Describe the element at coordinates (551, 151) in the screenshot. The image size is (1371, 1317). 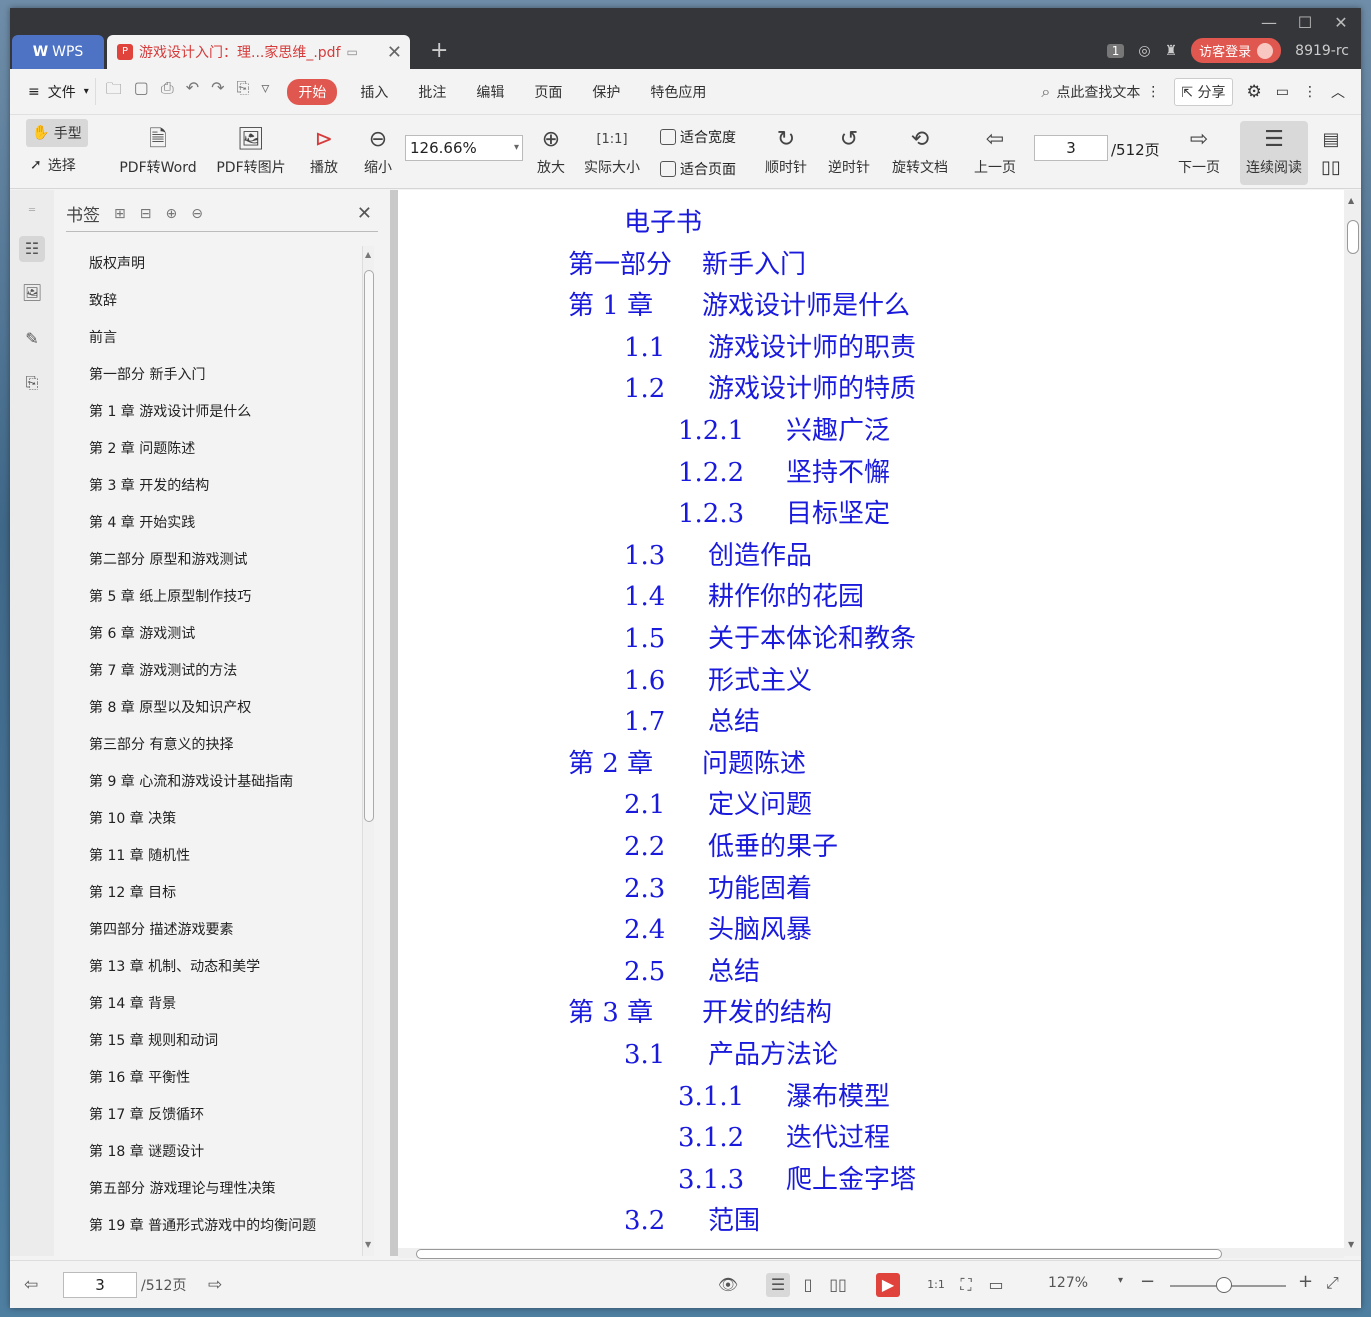
I see `zoom-in-button: ⊕ 放大` at that location.